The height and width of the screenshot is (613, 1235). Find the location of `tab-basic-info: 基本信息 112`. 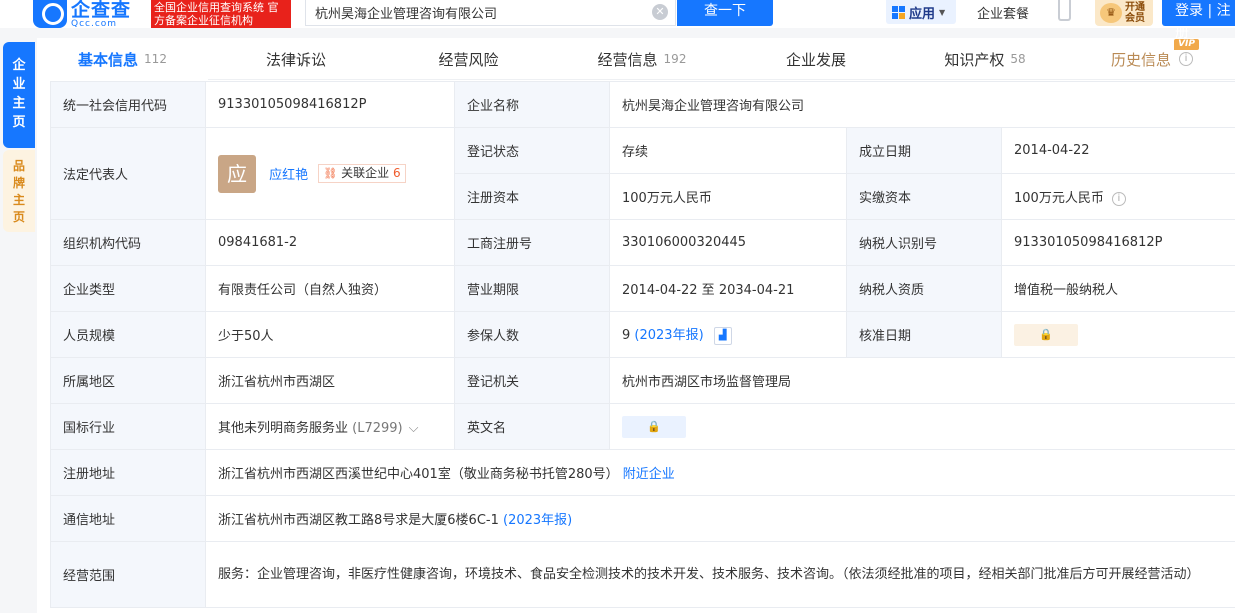

tab-basic-info: 基本信息 112 is located at coordinates (122, 59).